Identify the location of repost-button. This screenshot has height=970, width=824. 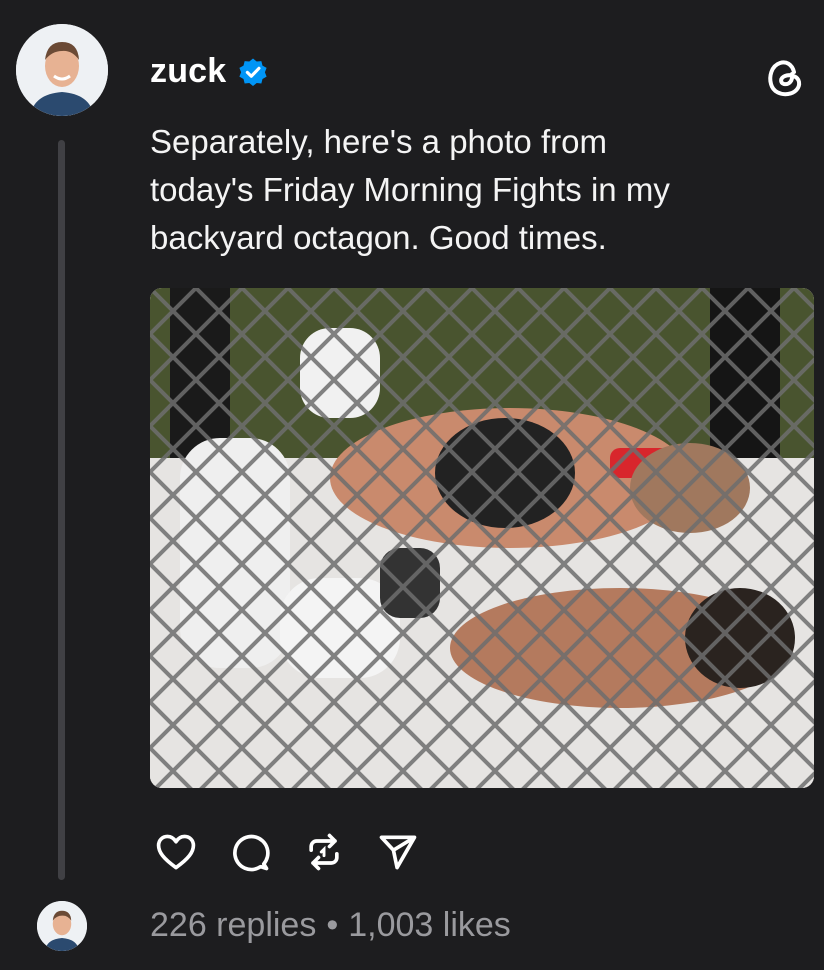
(324, 852).